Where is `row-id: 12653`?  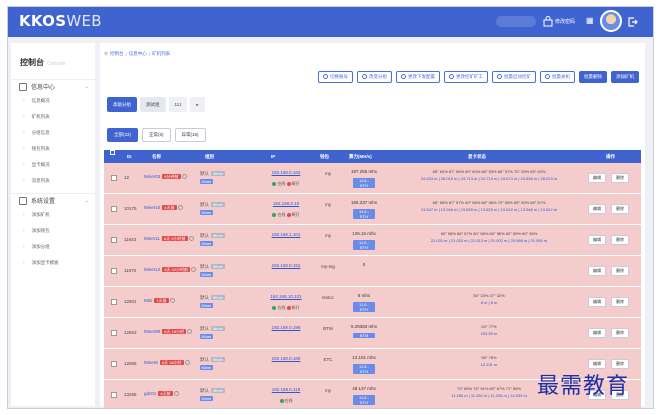 row-id: 12653 is located at coordinates (130, 332).